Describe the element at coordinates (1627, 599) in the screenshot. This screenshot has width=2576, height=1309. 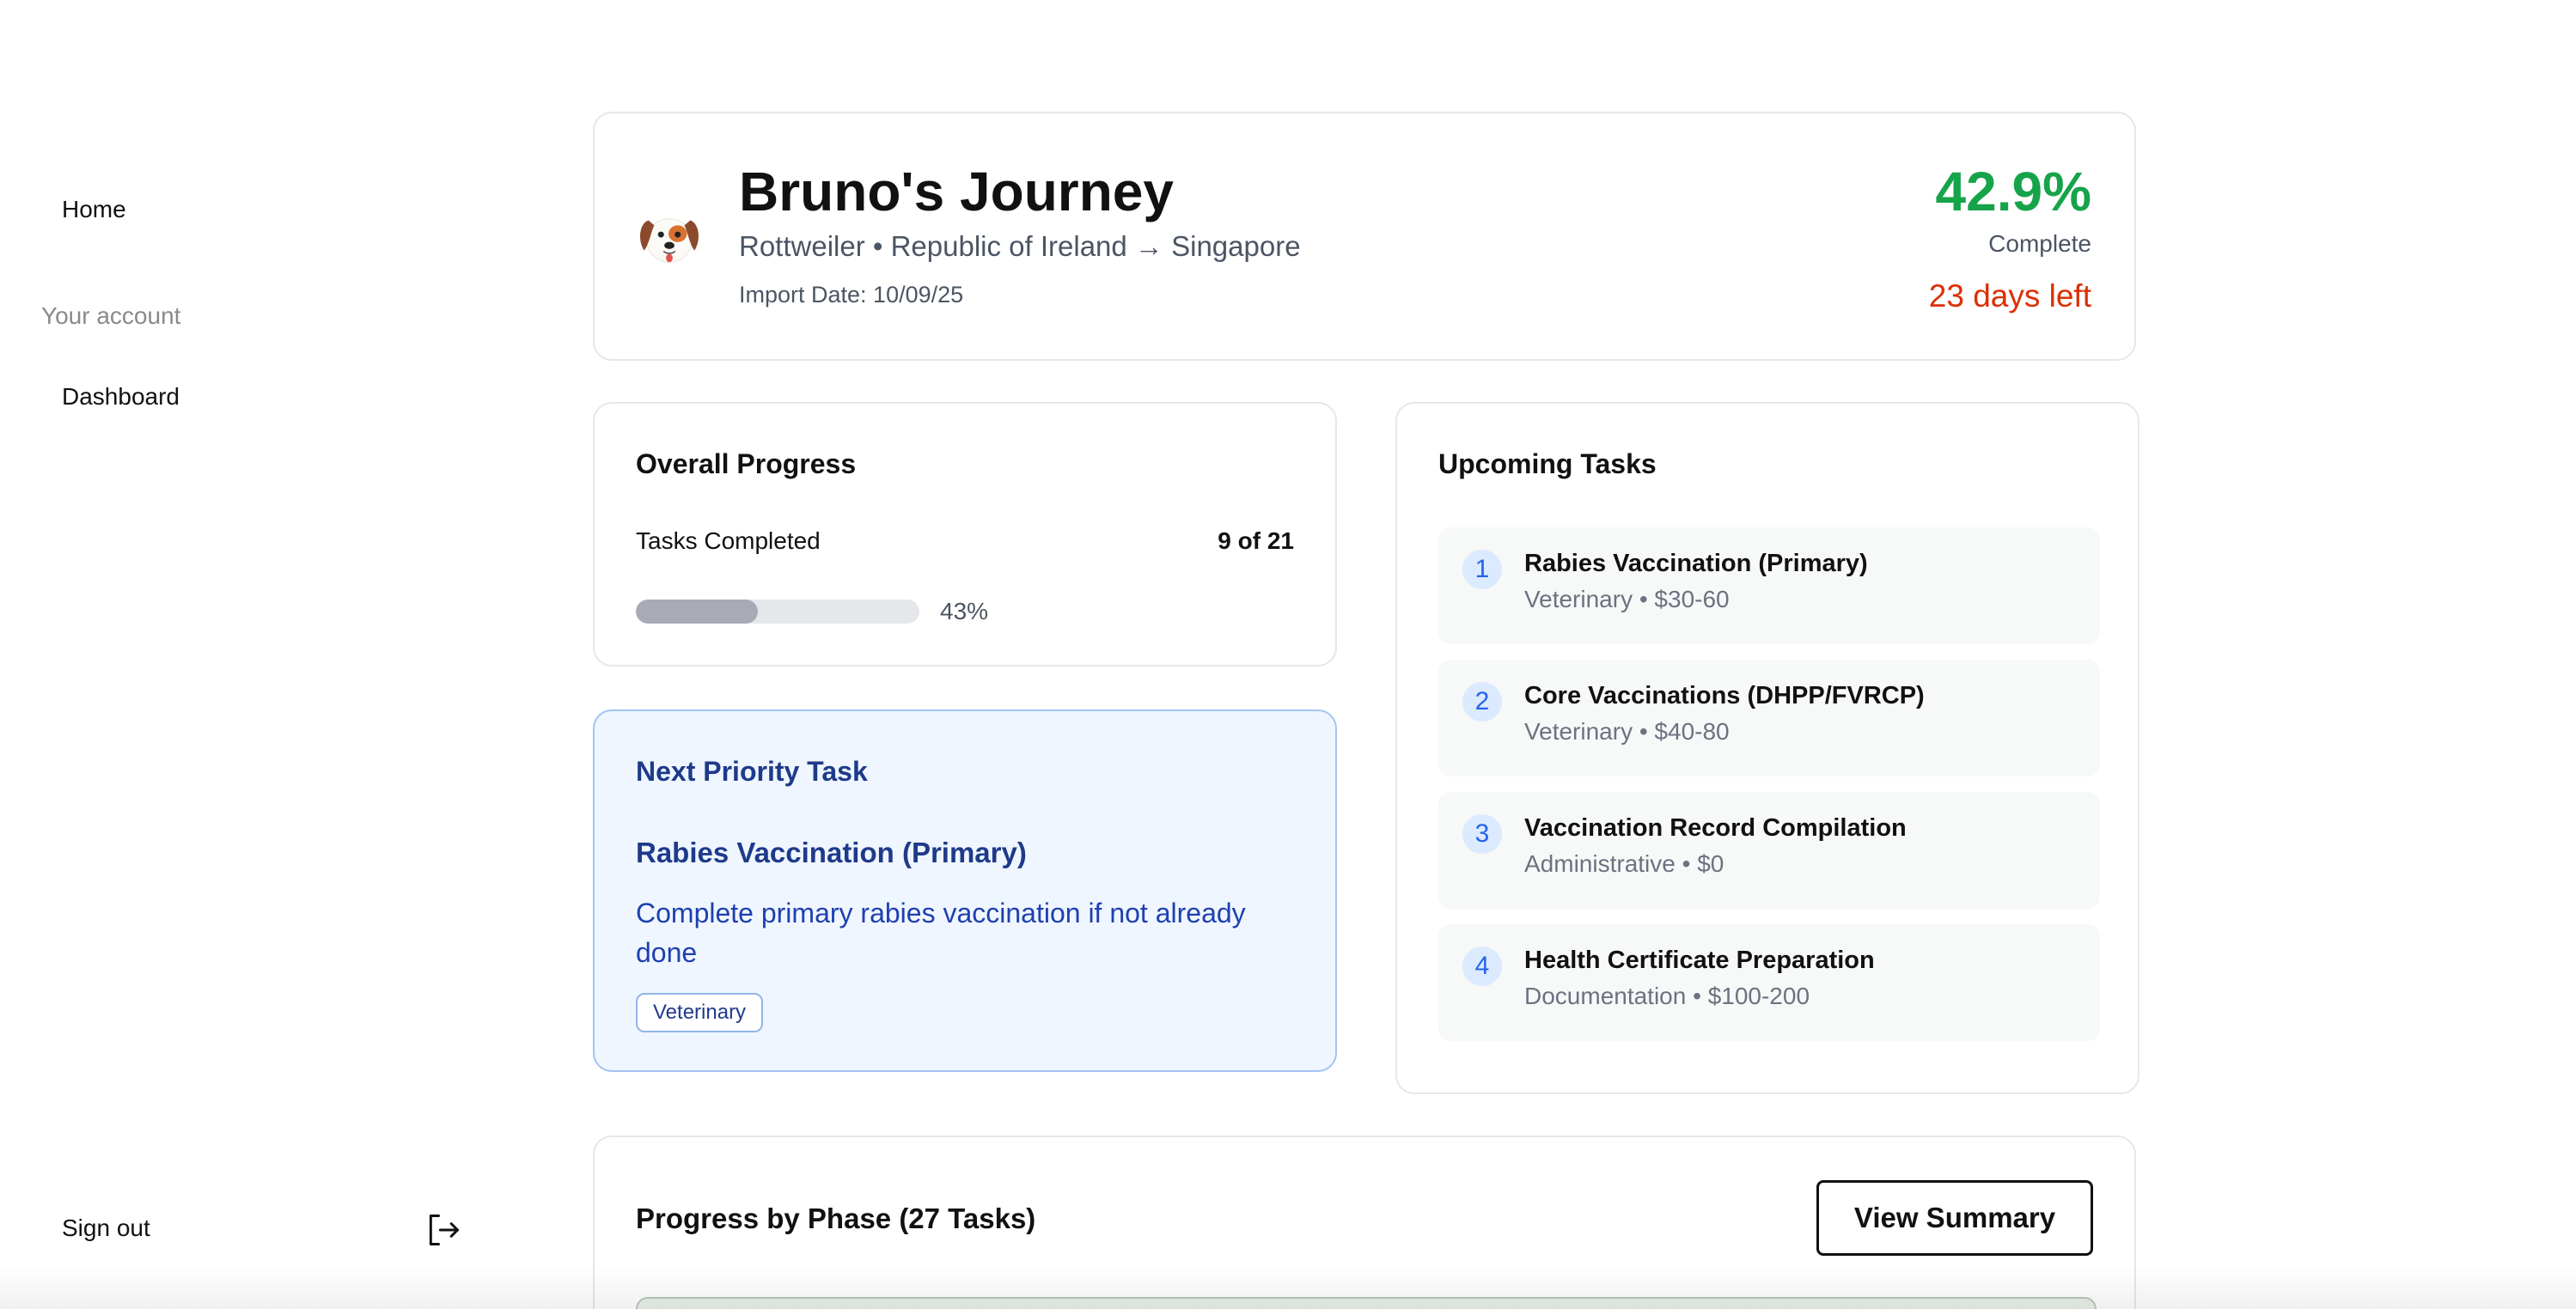
I see `task-meta: Veterinary • $30-60` at that location.